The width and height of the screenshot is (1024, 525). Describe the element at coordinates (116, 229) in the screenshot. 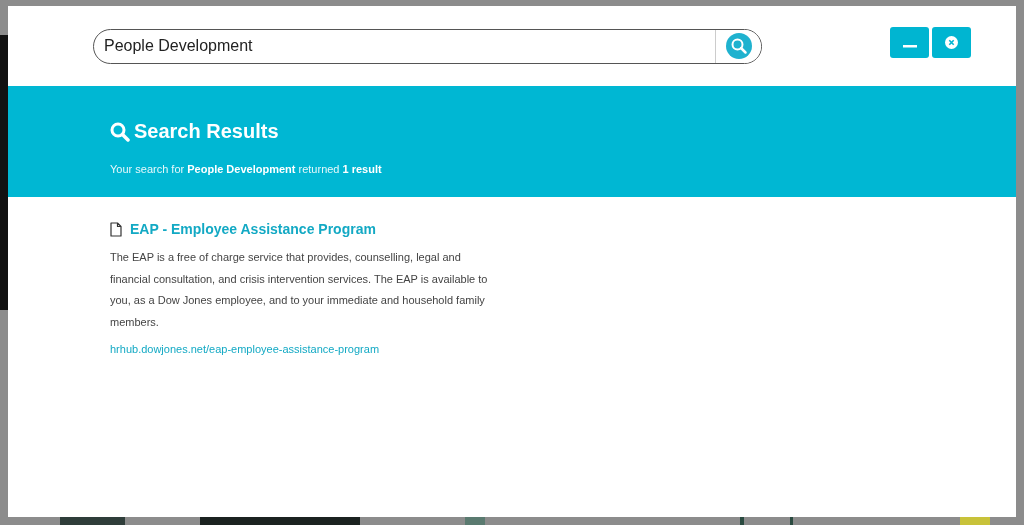

I see `document-icon` at that location.